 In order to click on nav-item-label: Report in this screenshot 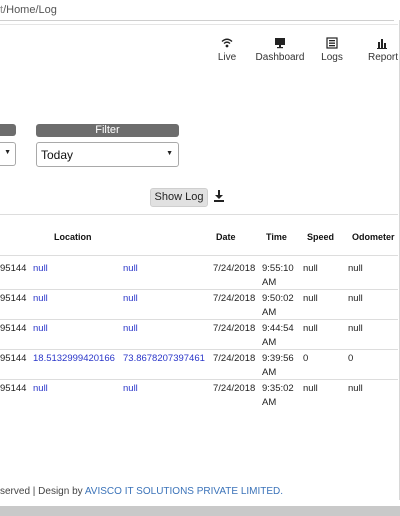, I will do `click(383, 57)`.